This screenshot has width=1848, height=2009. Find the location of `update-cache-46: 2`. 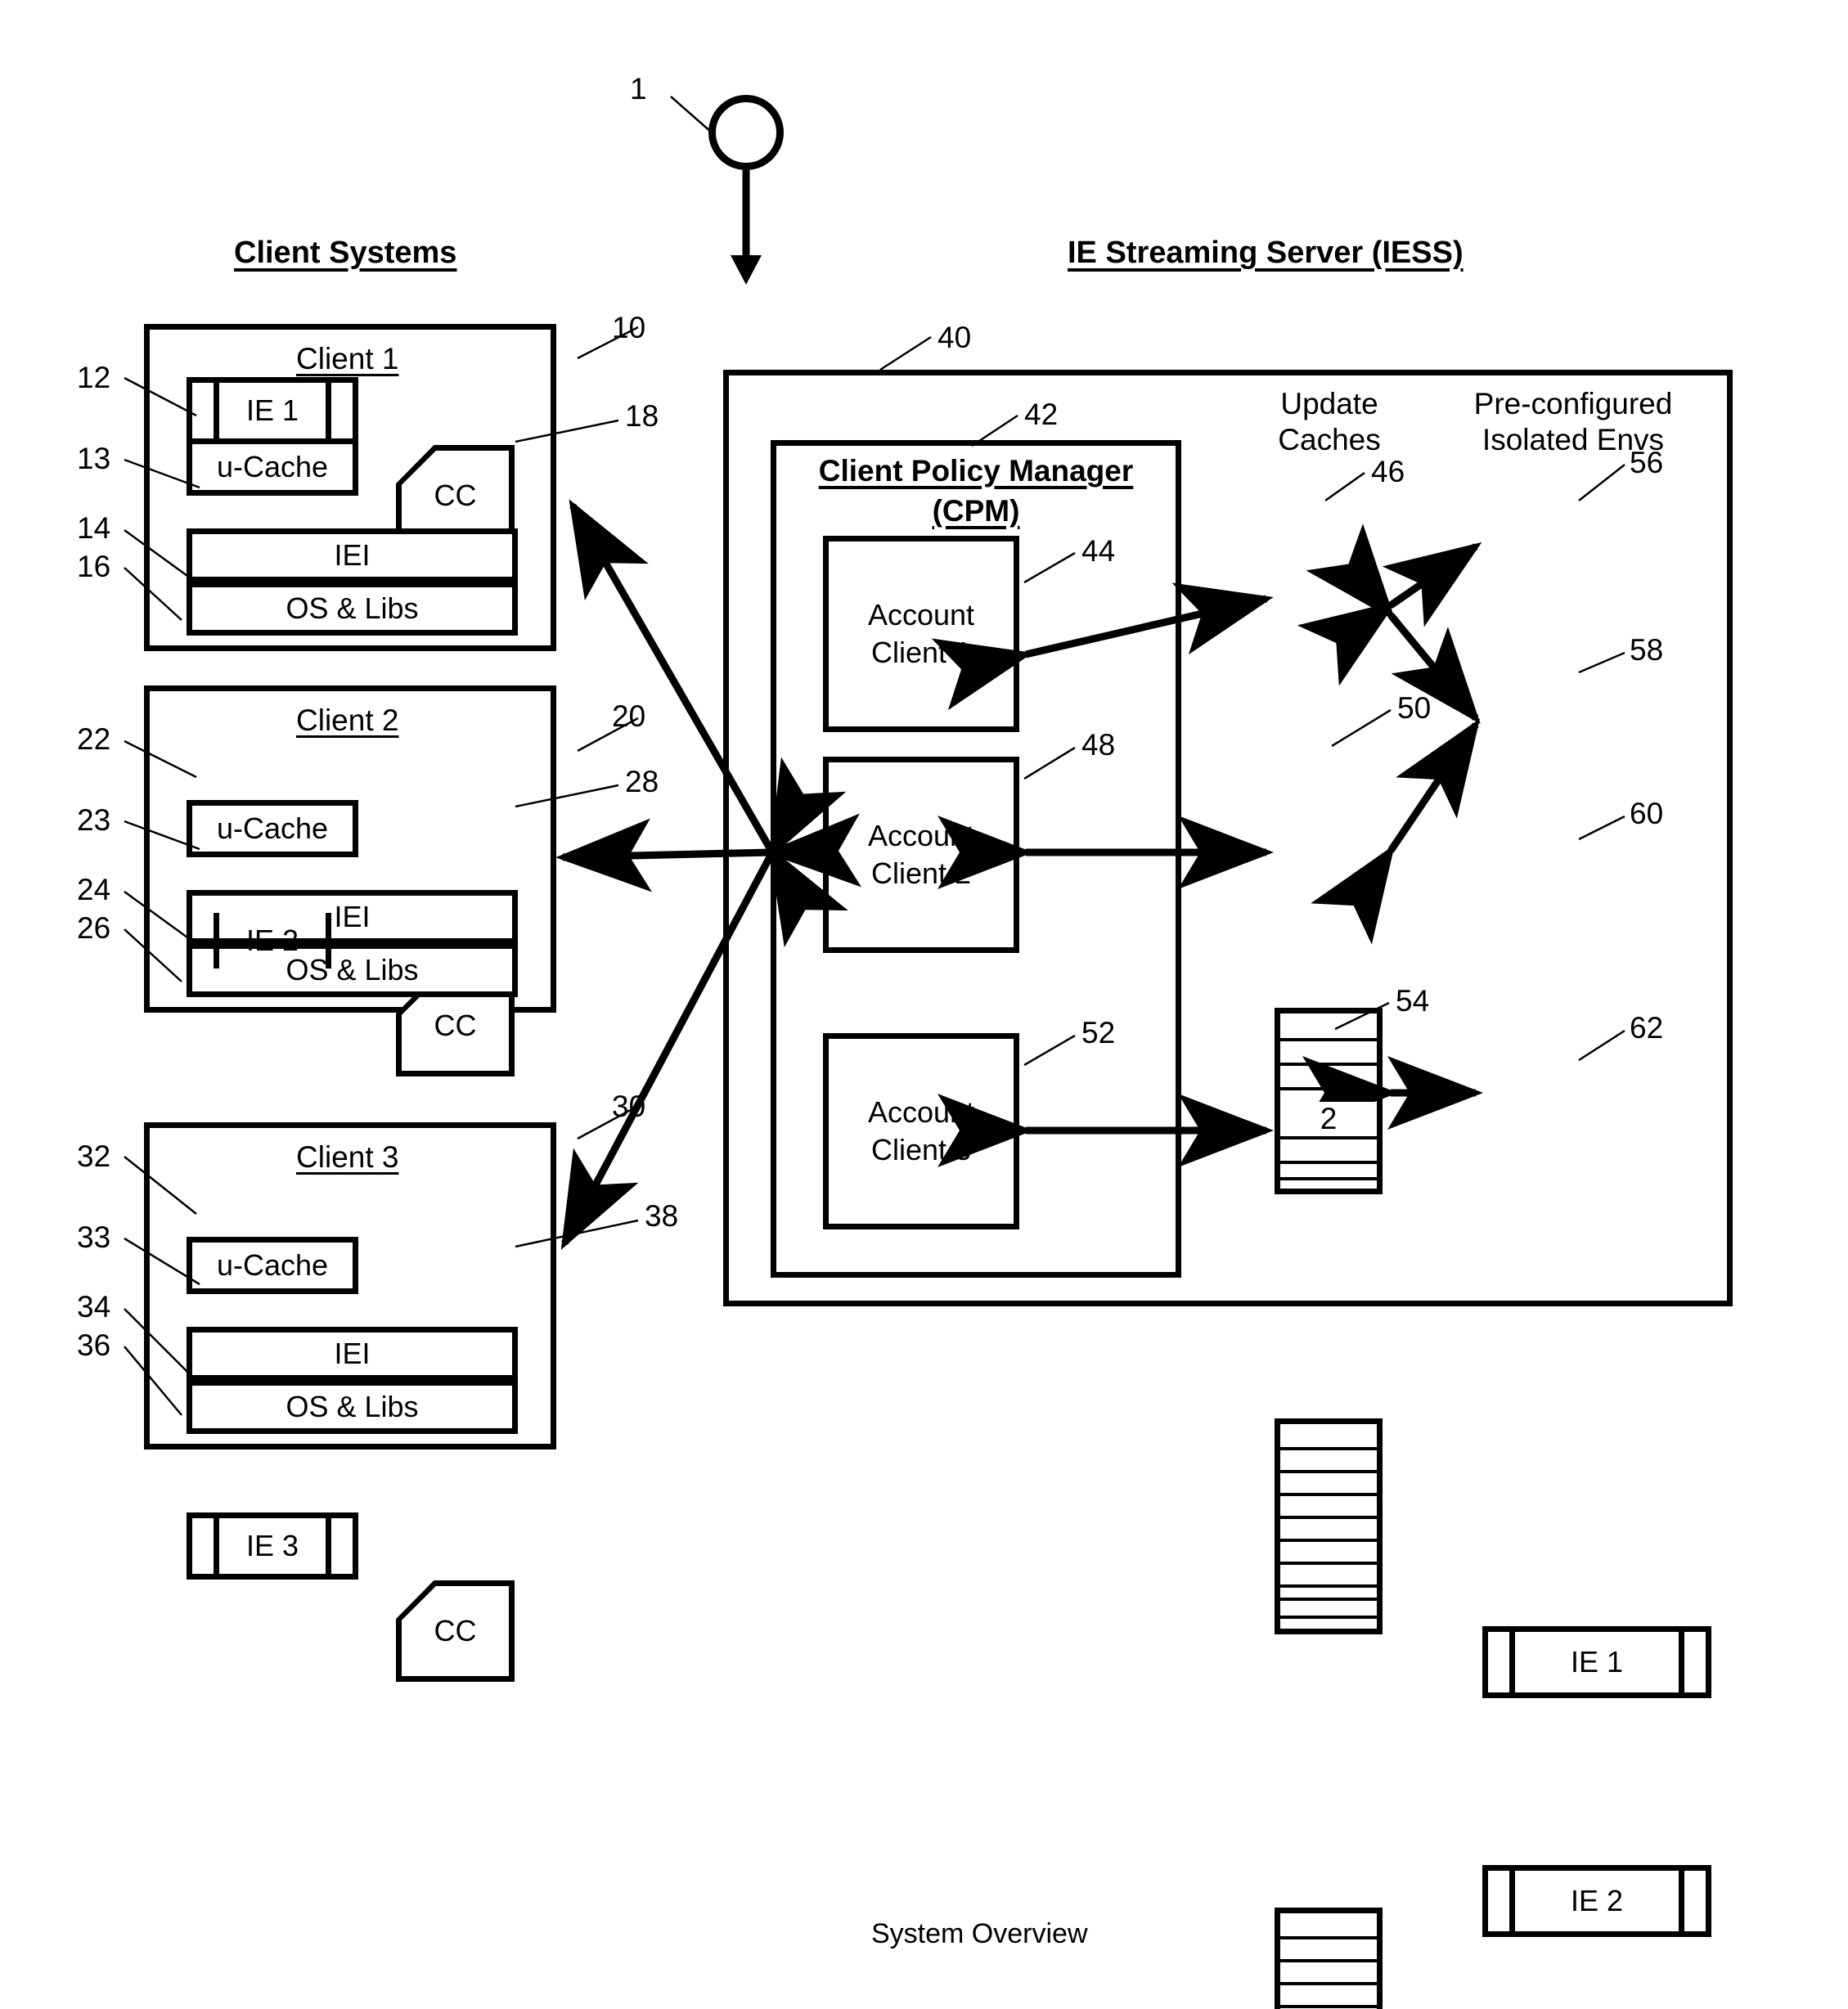

update-cache-46: 2 is located at coordinates (1329, 1101).